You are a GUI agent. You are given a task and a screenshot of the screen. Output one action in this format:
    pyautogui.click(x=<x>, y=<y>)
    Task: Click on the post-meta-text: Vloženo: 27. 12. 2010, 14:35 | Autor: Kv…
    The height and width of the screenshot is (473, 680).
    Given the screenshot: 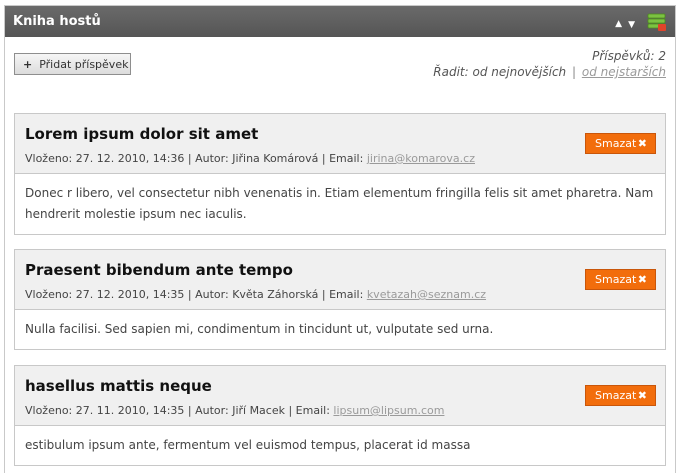 What is the action you would take?
    pyautogui.click(x=196, y=294)
    